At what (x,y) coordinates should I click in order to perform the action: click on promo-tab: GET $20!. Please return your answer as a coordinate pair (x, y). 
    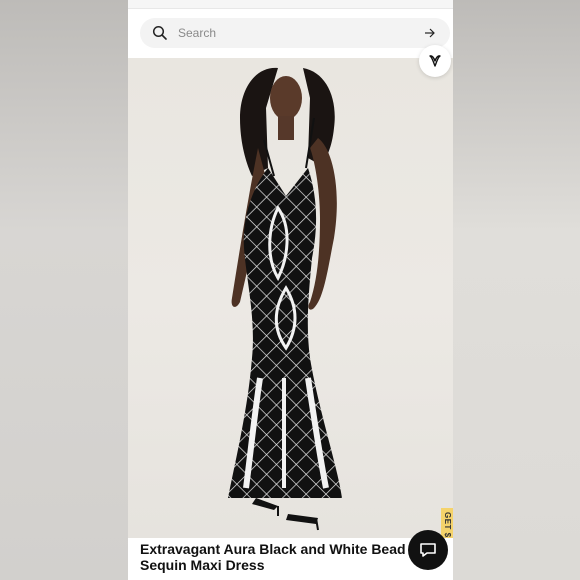
    Looking at the image, I should click on (447, 523).